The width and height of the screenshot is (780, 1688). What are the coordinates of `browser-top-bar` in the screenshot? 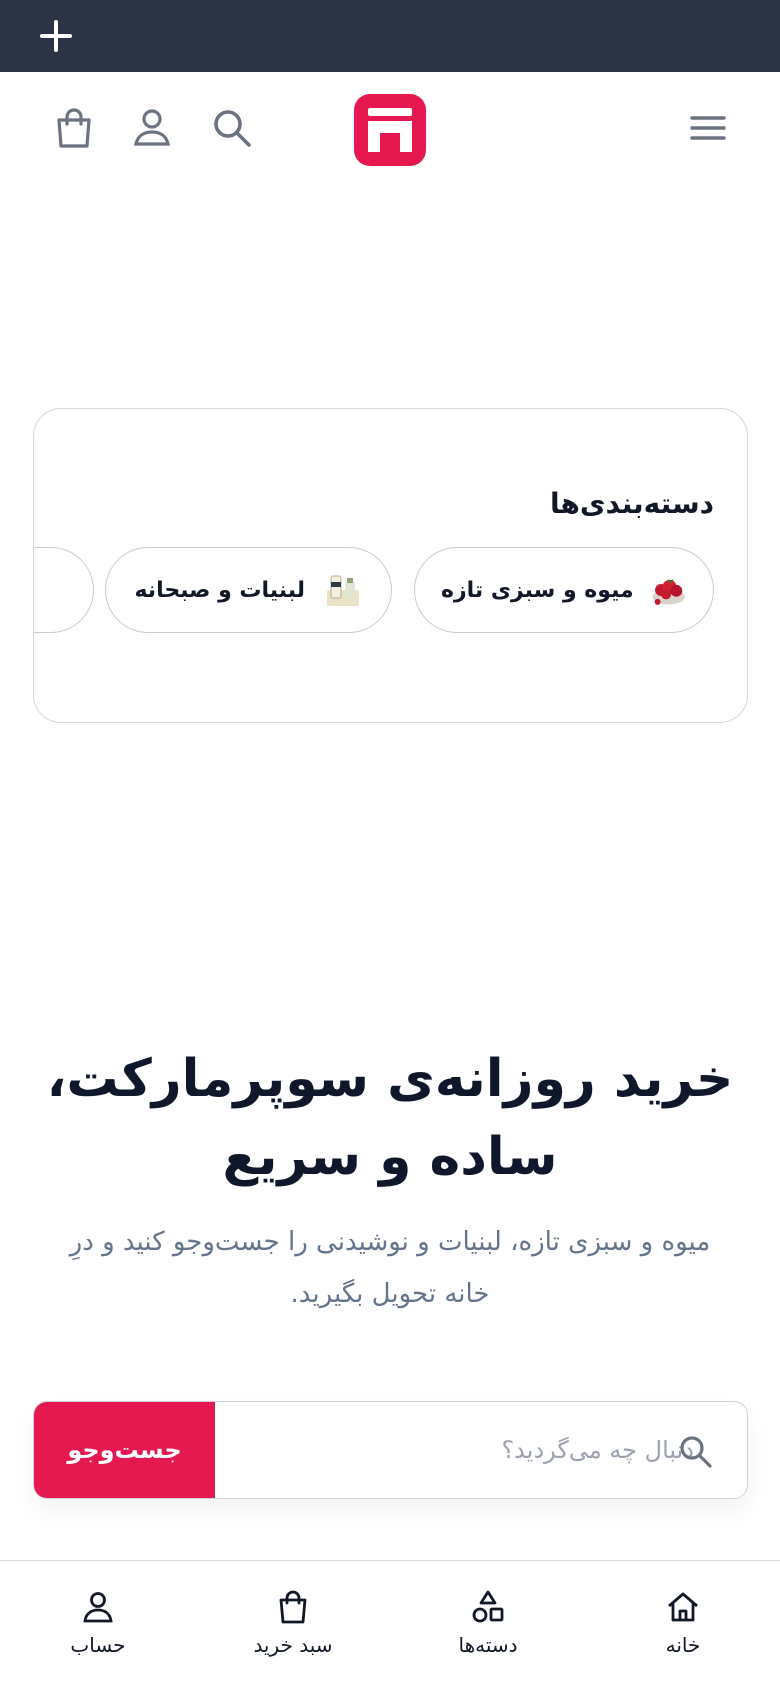 It's located at (390, 36).